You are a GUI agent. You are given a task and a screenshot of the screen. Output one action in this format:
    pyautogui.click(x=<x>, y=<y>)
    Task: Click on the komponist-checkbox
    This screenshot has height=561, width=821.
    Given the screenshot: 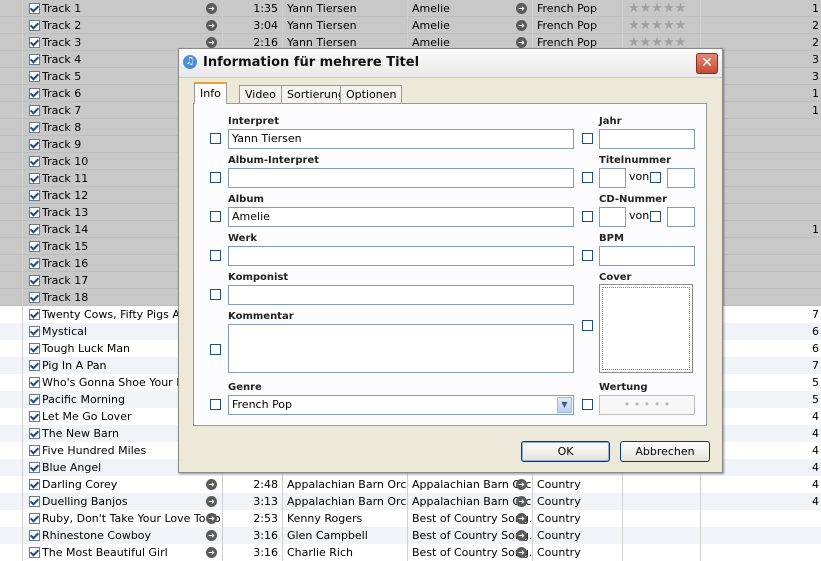 What is the action you would take?
    pyautogui.click(x=215, y=294)
    